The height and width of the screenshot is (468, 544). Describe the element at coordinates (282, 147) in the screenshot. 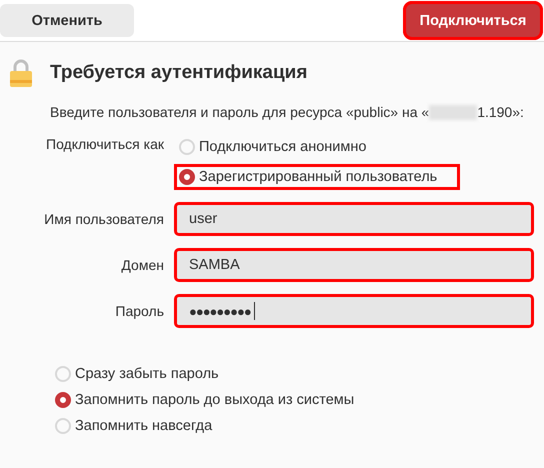

I see `radio-option: Подключиться анонимно` at that location.